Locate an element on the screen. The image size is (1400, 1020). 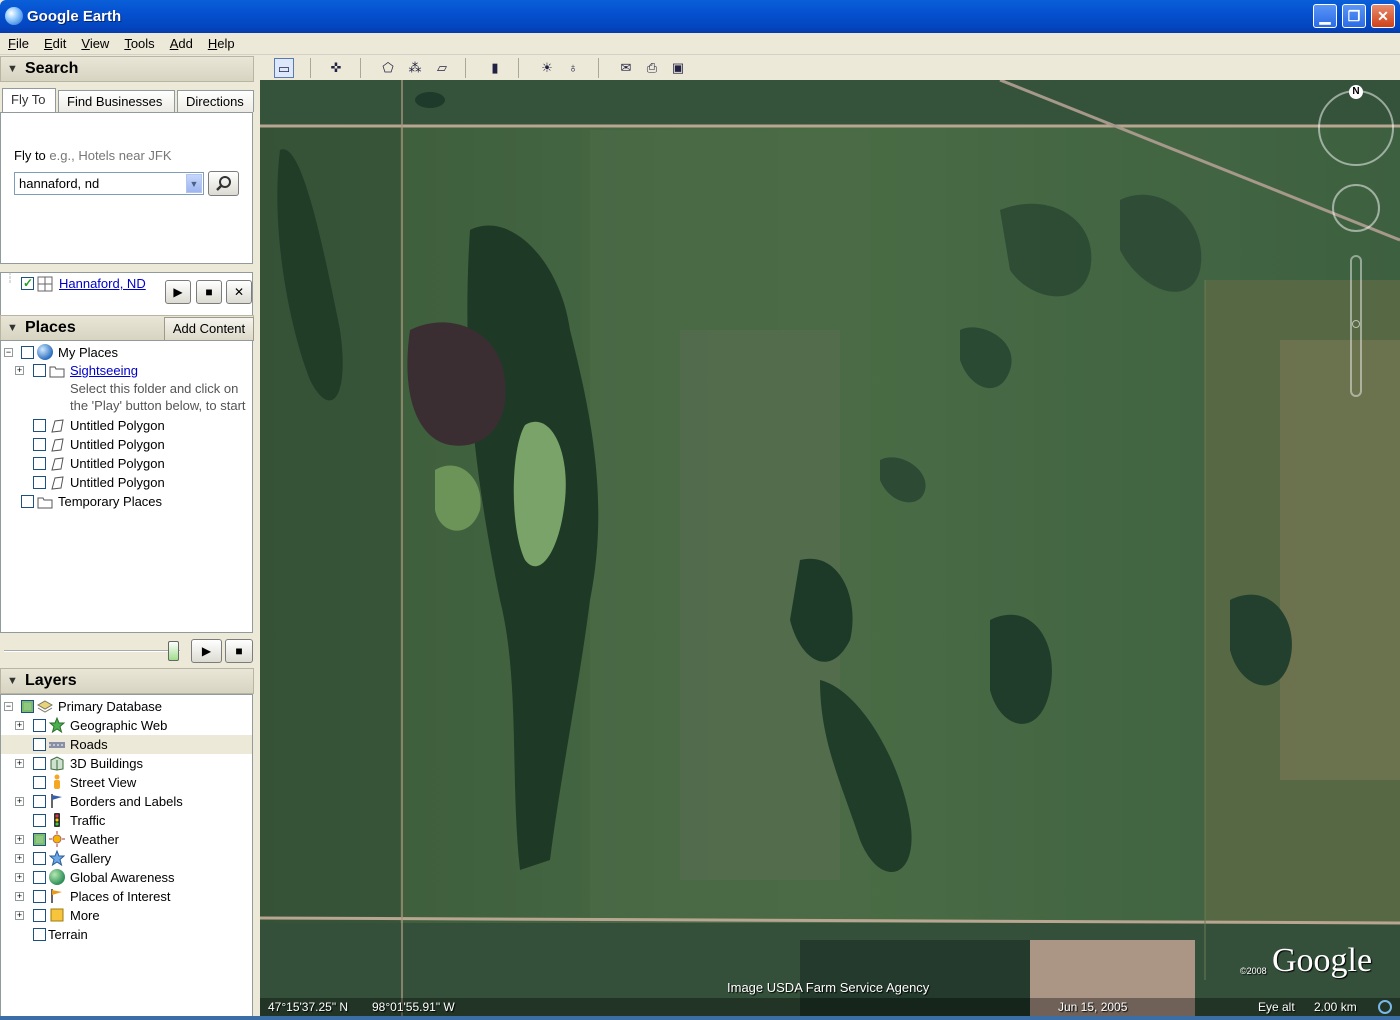
menu-file: File is located at coordinates (18, 42).